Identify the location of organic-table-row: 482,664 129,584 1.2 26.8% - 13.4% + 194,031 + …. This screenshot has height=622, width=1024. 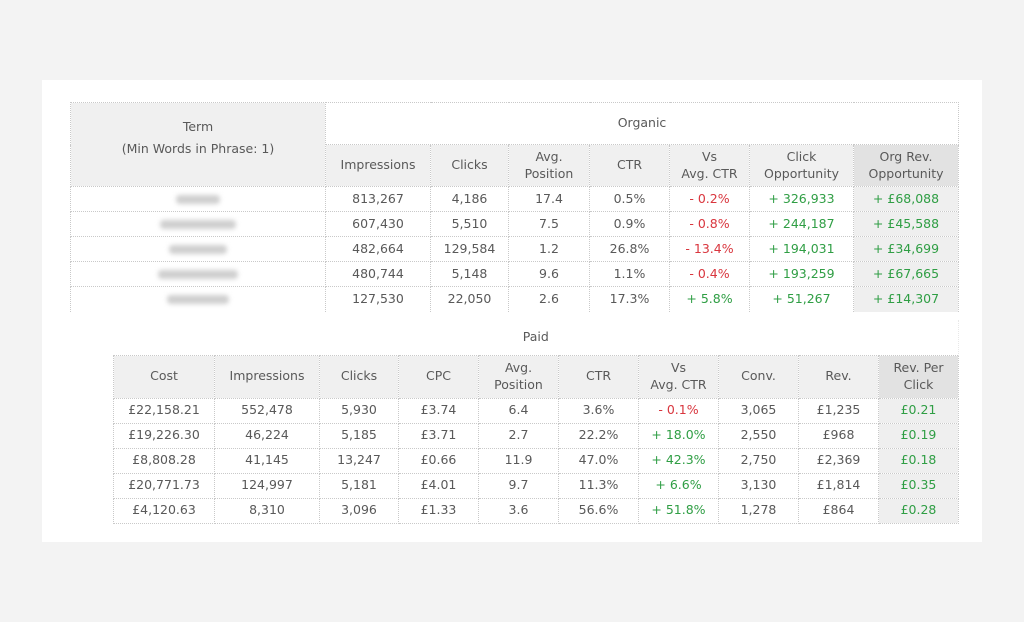
(514, 249).